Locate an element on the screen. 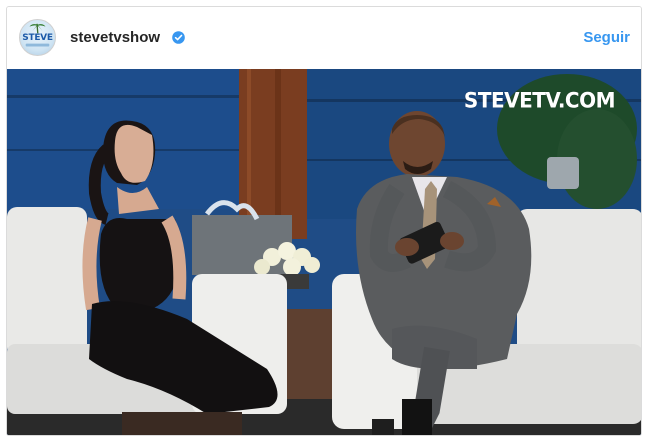  post-header: STEVE stevetvshow Seguir is located at coordinates (324, 38).